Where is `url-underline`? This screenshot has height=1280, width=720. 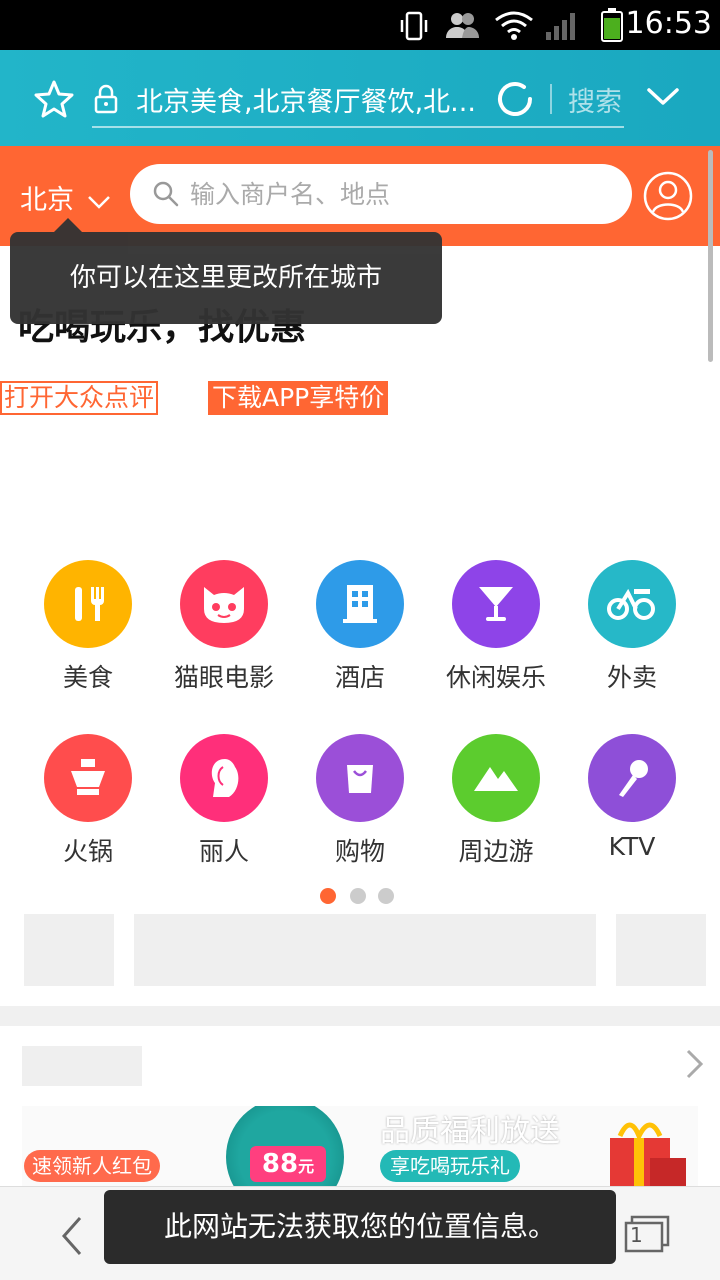 url-underline is located at coordinates (358, 127).